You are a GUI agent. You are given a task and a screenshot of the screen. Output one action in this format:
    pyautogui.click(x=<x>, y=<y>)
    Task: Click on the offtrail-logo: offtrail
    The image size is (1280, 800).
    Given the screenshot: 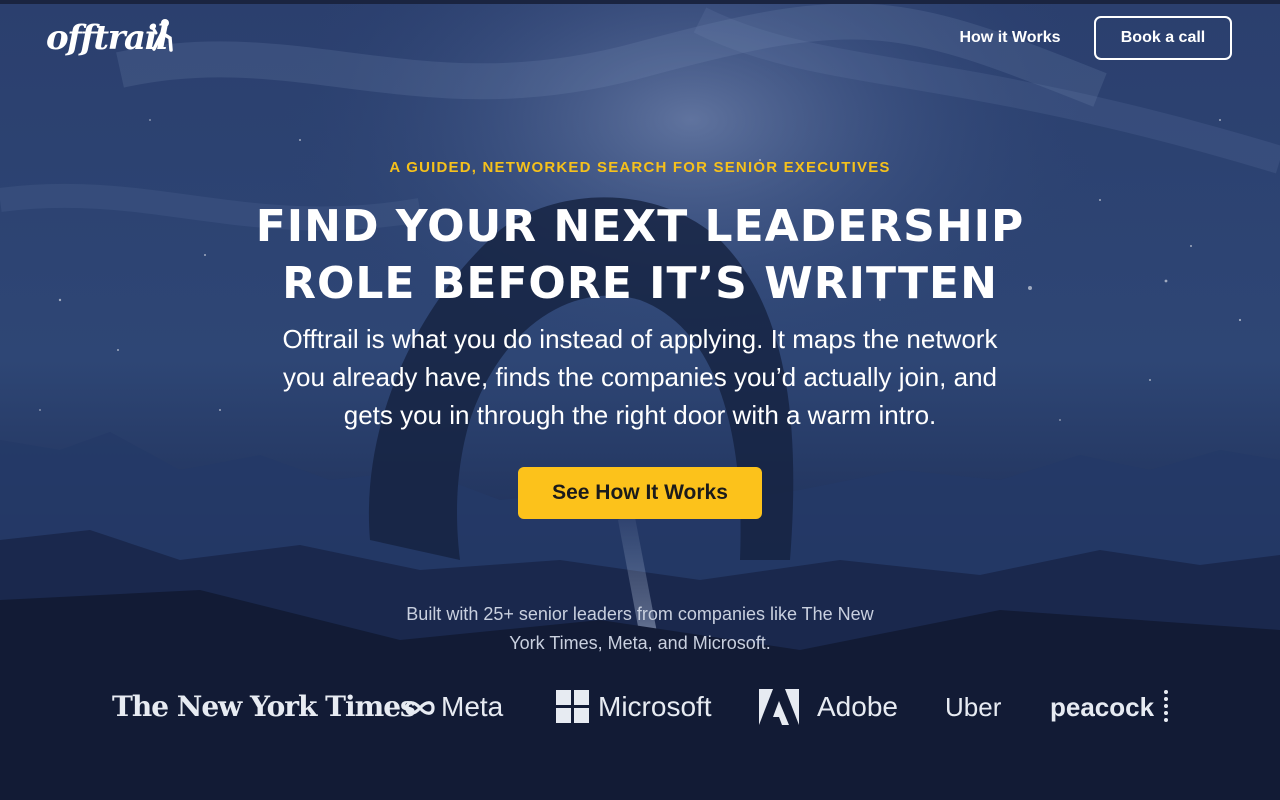 What is the action you would take?
    pyautogui.click(x=112, y=38)
    